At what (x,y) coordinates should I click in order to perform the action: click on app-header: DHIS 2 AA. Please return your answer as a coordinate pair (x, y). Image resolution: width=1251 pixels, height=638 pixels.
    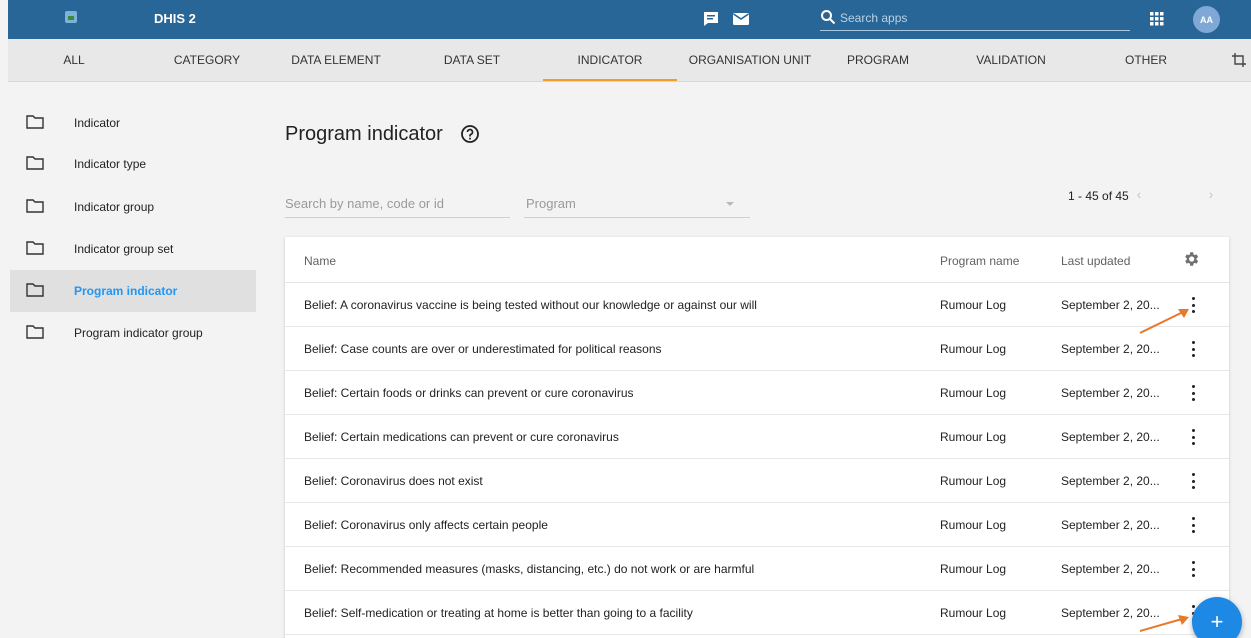
    Looking at the image, I should click on (629, 19).